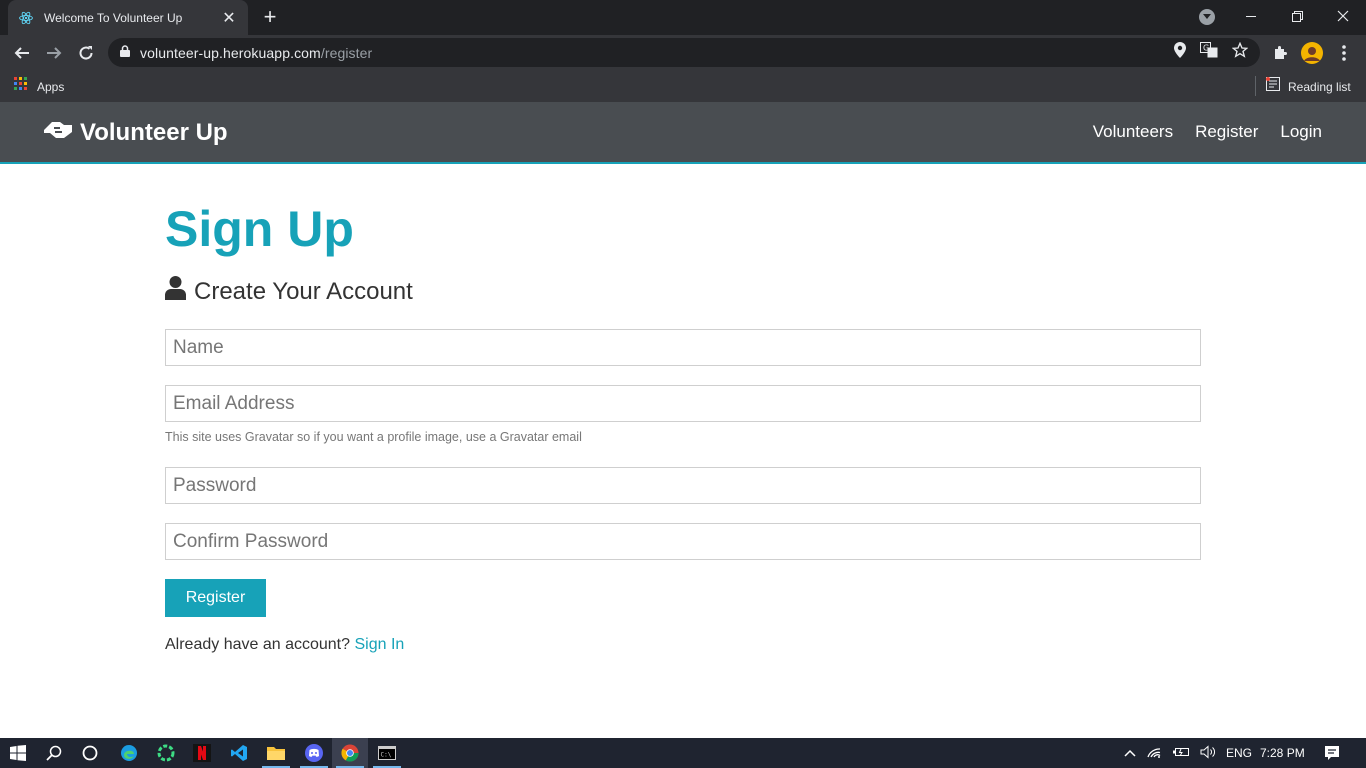 This screenshot has height=768, width=1366. What do you see at coordinates (1343, 16) in the screenshot?
I see `close-window-button` at bounding box center [1343, 16].